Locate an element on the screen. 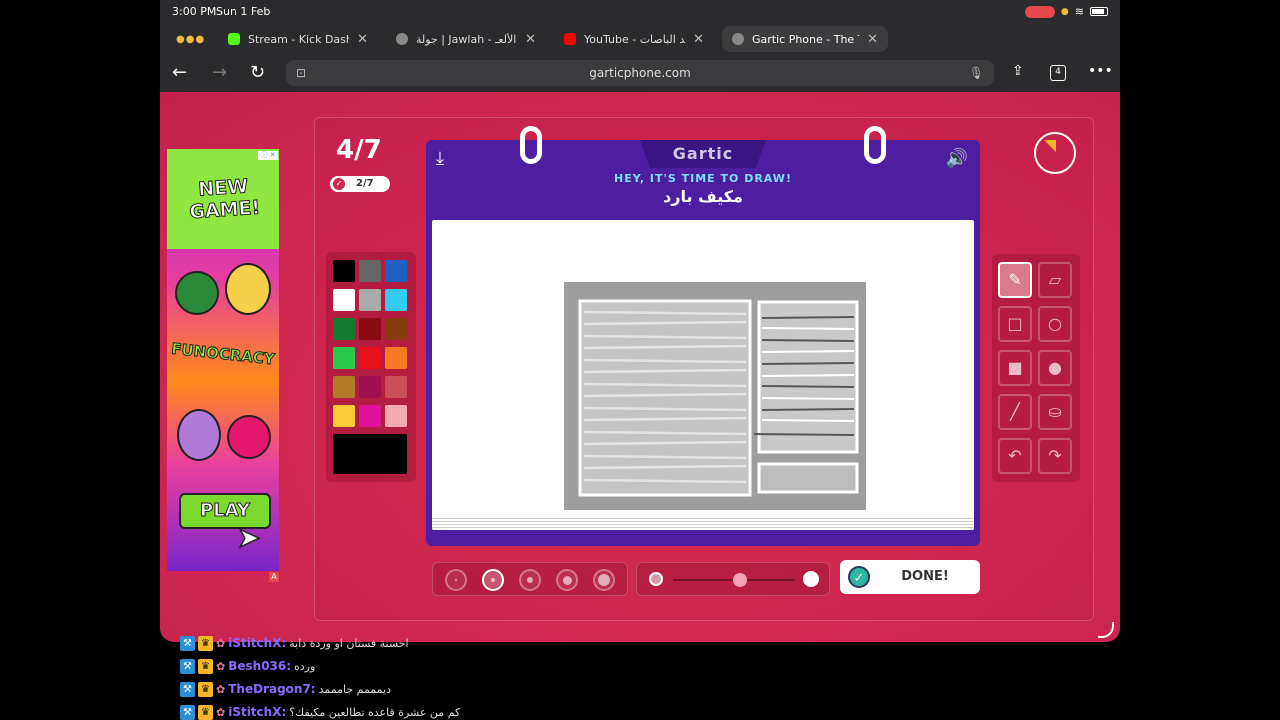 This screenshot has height=720, width=1280. share-icon: ⇪ is located at coordinates (1018, 71).